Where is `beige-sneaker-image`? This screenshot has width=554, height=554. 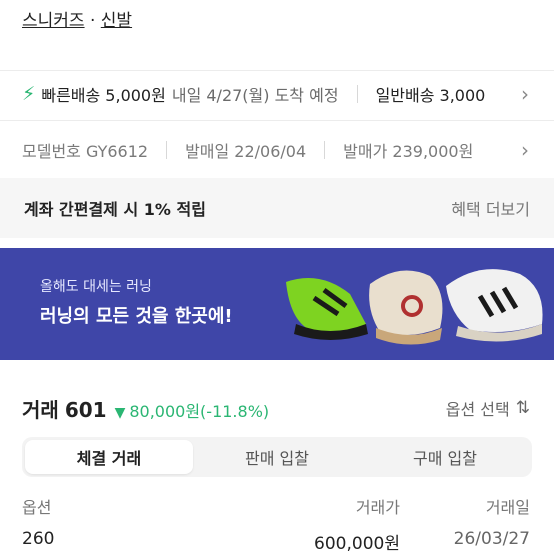
beige-sneaker-image is located at coordinates (406, 307).